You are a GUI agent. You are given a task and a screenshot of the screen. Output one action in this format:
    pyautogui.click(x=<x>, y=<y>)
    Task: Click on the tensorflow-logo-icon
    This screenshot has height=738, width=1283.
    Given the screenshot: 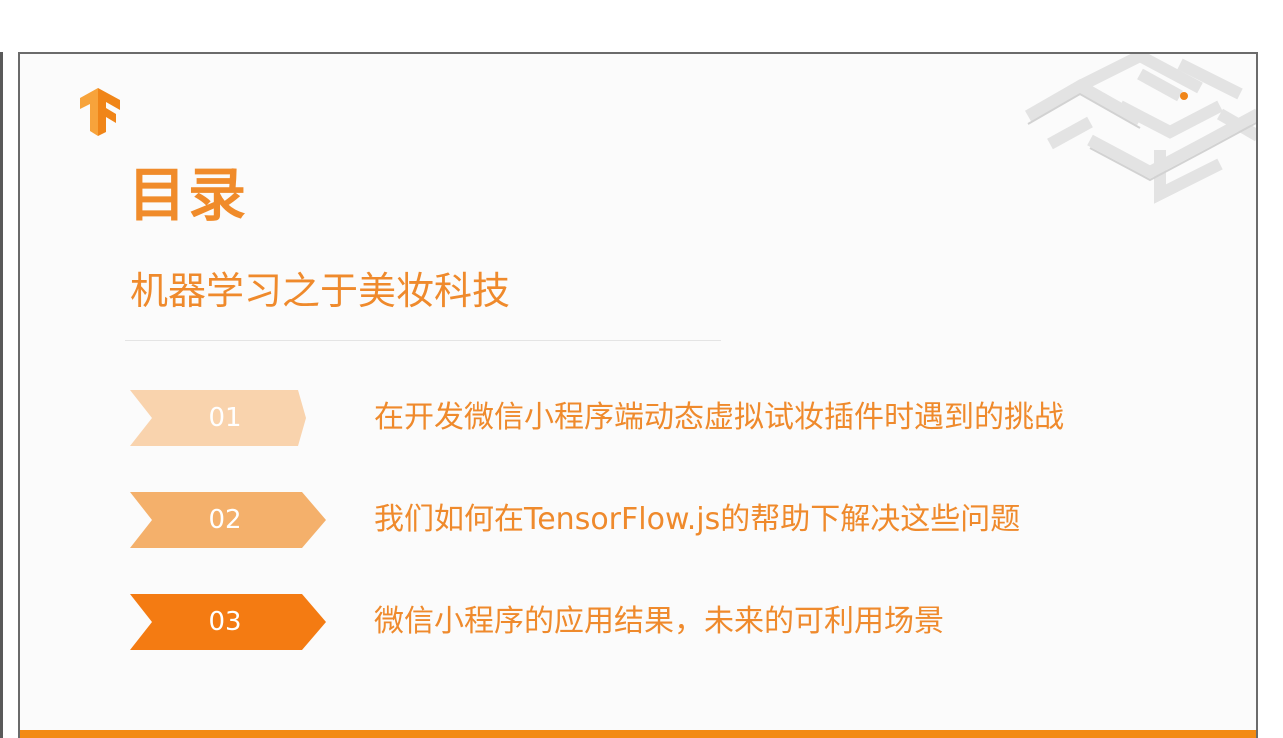 What is the action you would take?
    pyautogui.click(x=100, y=112)
    